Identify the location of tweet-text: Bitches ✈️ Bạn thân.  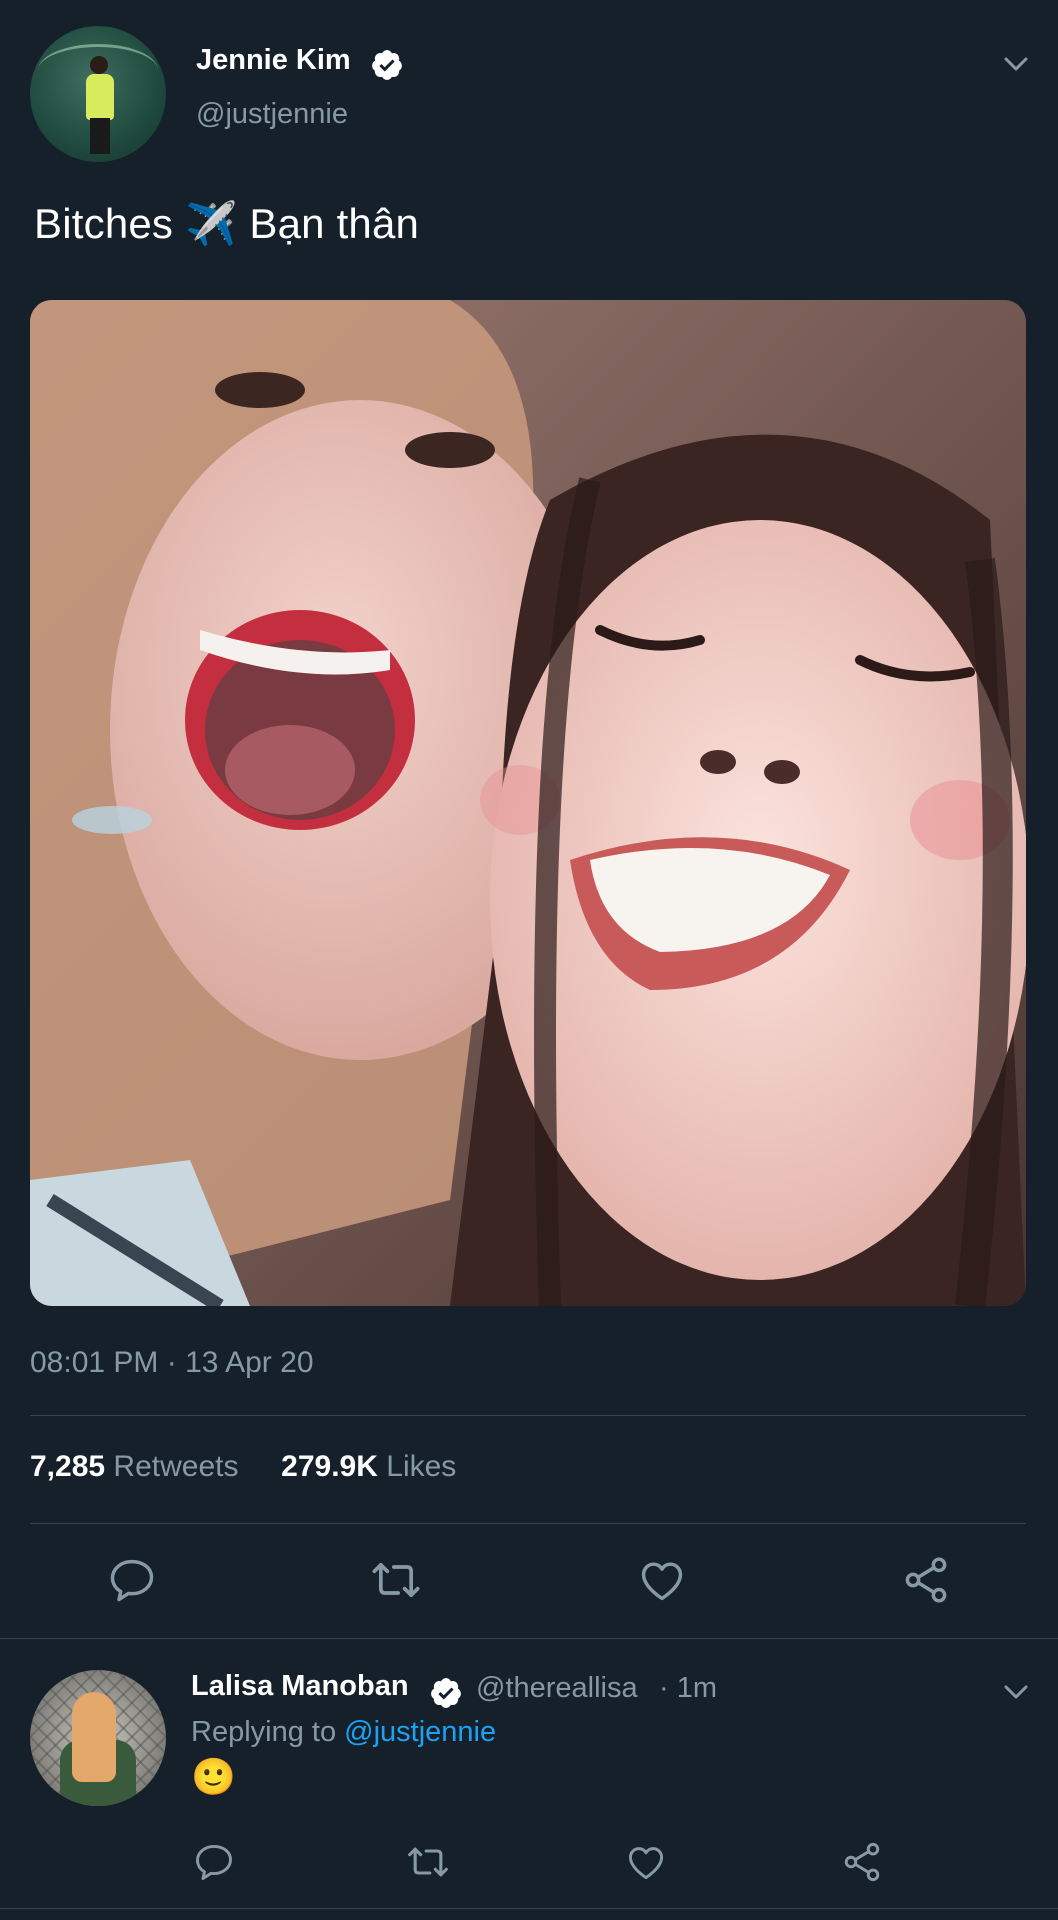
(227, 223).